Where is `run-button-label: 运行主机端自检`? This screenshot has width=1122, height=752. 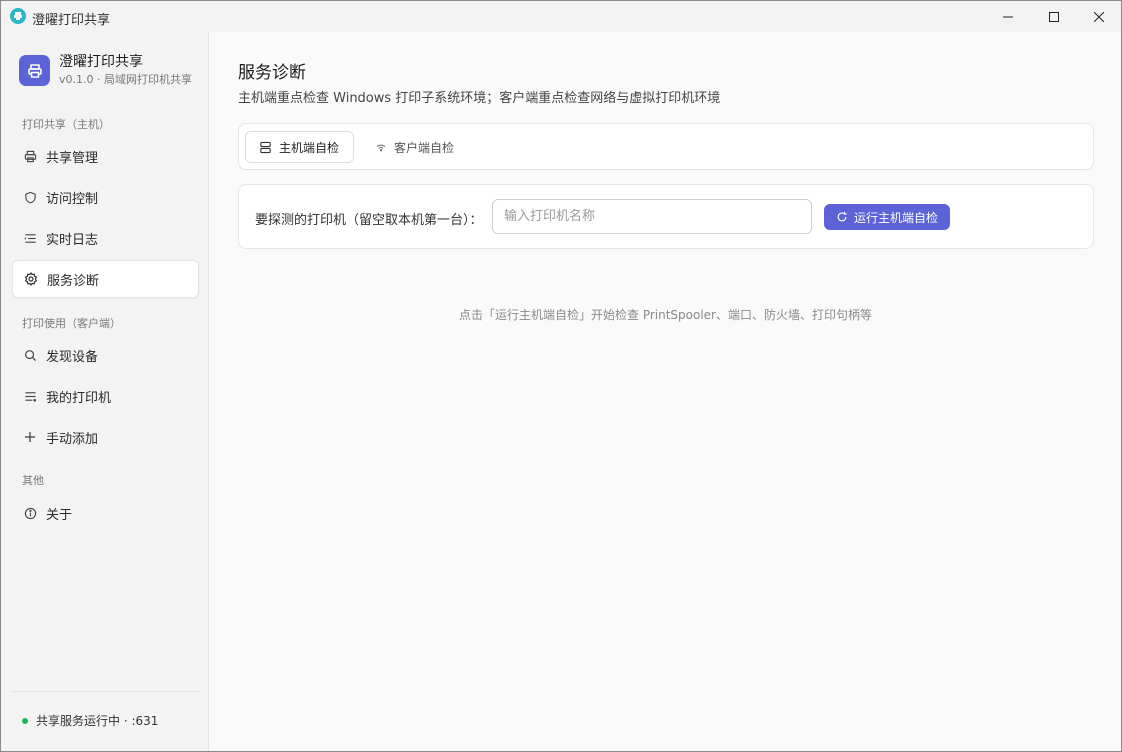 run-button-label: 运行主机端自检 is located at coordinates (895, 217).